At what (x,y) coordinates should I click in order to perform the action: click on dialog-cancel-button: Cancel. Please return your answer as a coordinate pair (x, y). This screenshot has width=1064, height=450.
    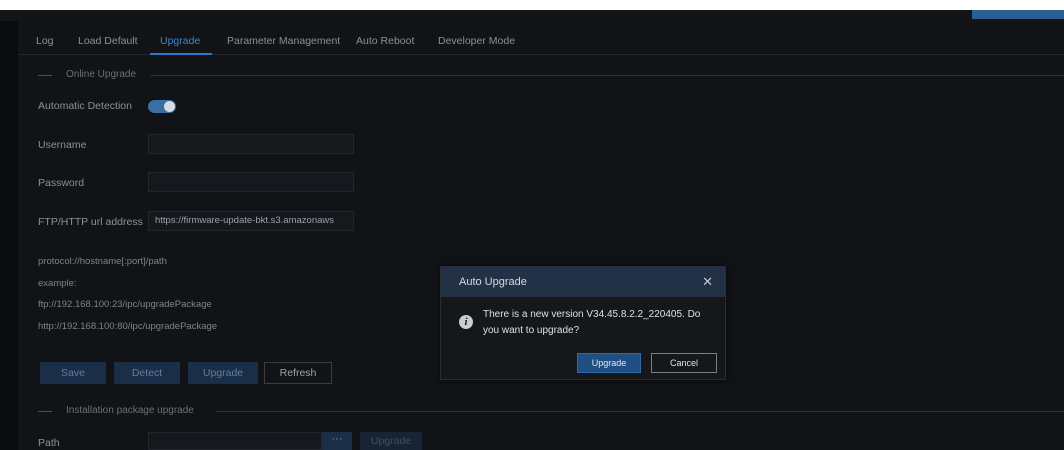
    Looking at the image, I should click on (684, 363).